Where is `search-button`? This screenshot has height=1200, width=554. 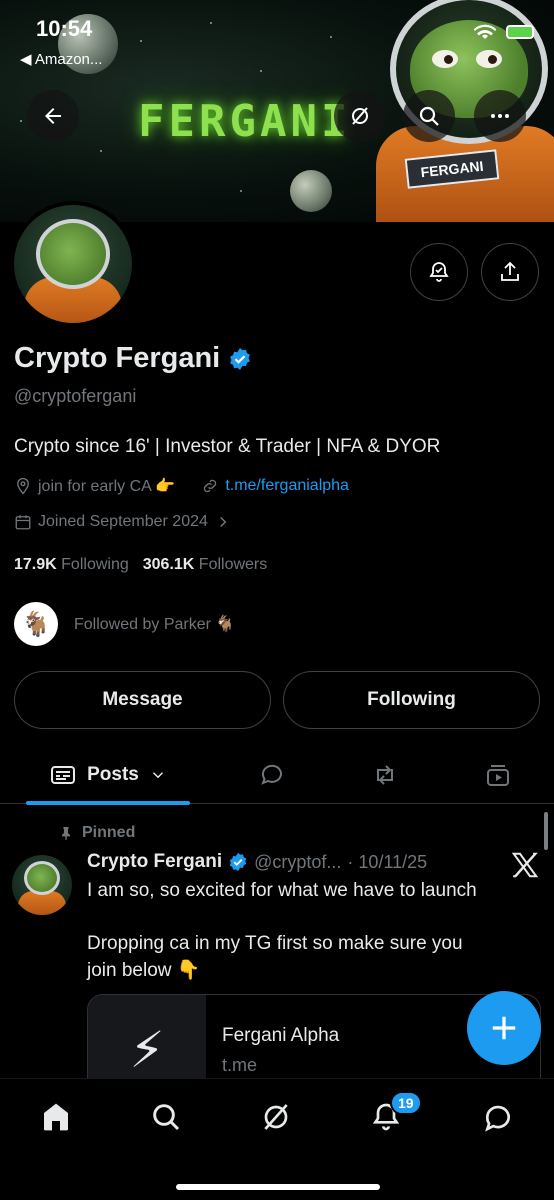 search-button is located at coordinates (429, 116).